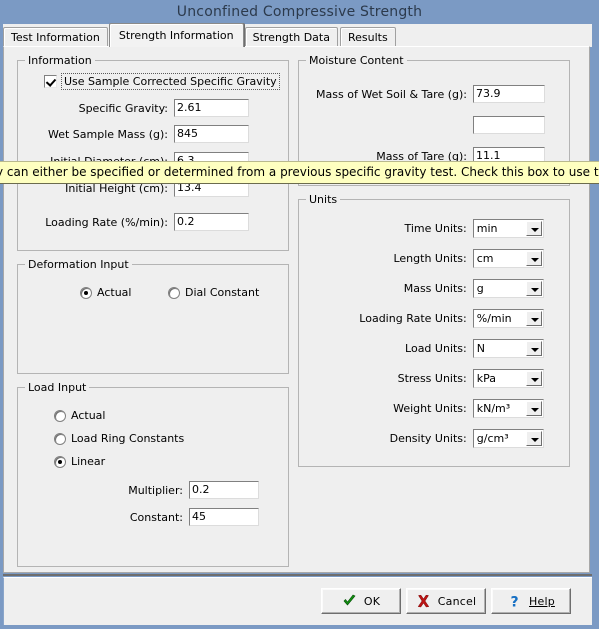 The height and width of the screenshot is (629, 599). I want to click on unit-combobox: kN/m³, so click(508, 408).